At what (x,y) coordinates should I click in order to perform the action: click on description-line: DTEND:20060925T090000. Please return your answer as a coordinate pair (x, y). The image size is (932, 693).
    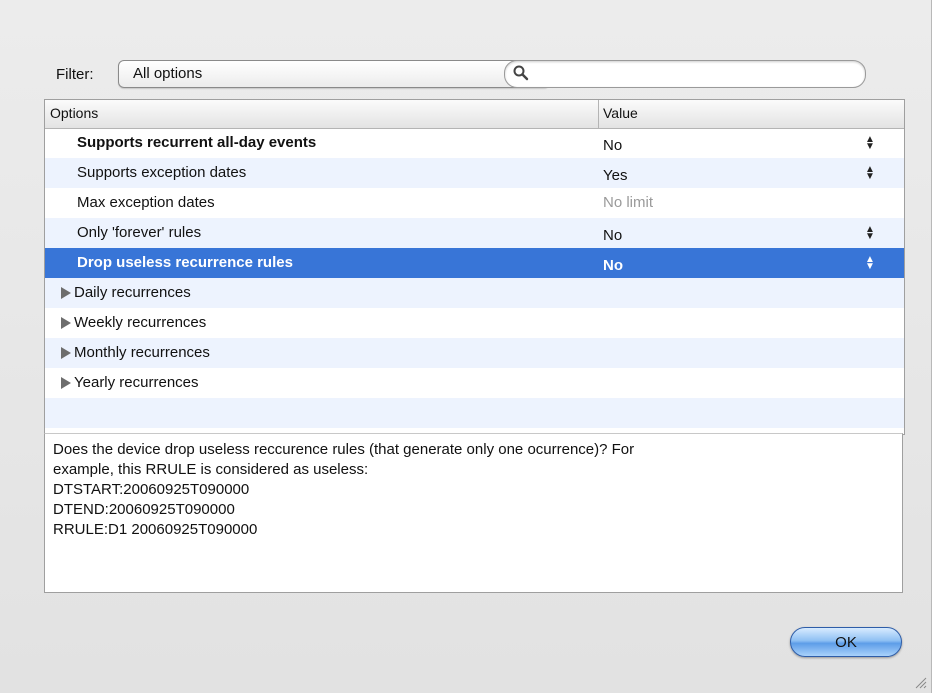
    Looking at the image, I should click on (144, 509).